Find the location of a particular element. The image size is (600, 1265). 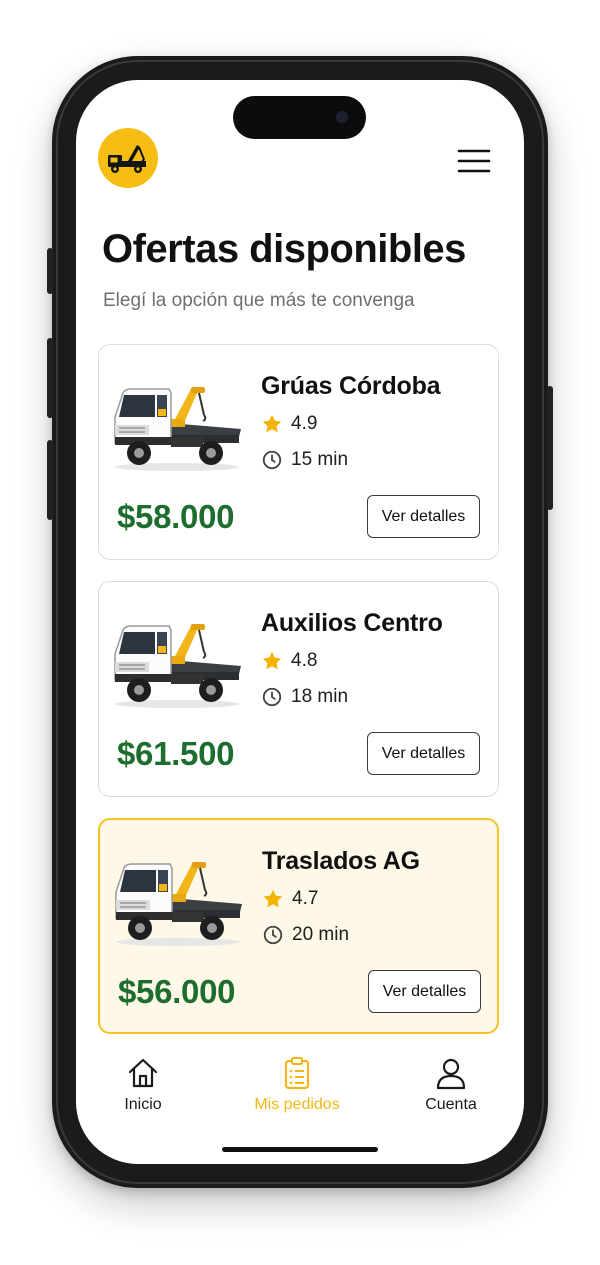

home-indicator is located at coordinates (300, 1149).